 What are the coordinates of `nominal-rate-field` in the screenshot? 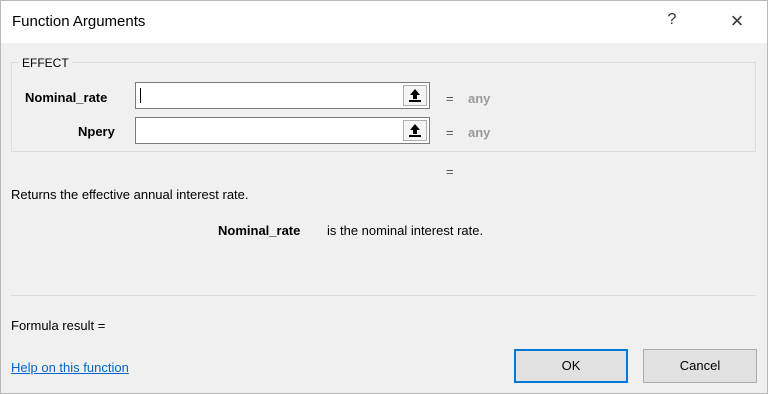 It's located at (282, 95).